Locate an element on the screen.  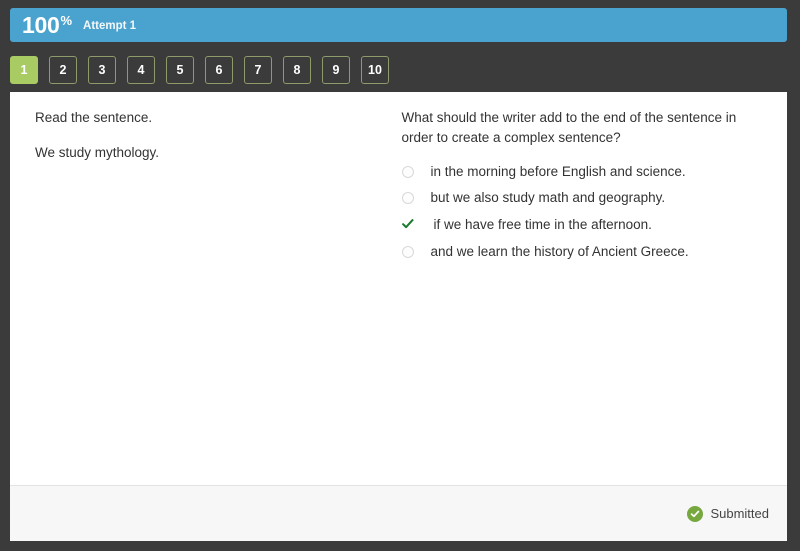
answer-option-label: if we have free time in the afternoon. is located at coordinates (542, 225).